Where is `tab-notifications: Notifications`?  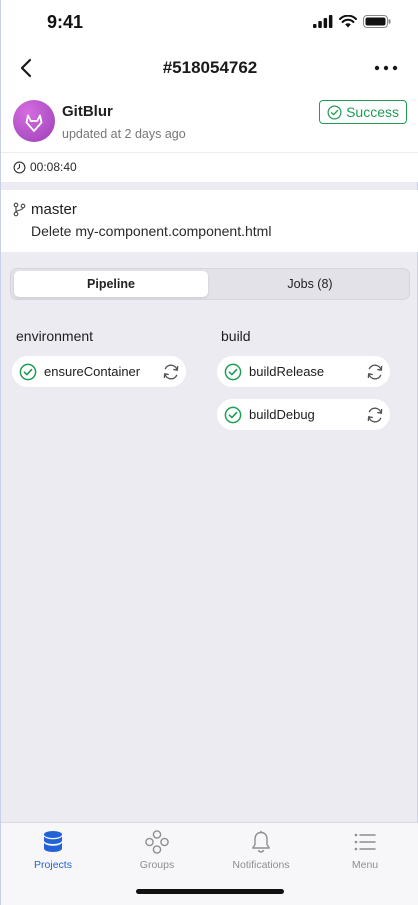 tab-notifications: Notifications is located at coordinates (261, 850).